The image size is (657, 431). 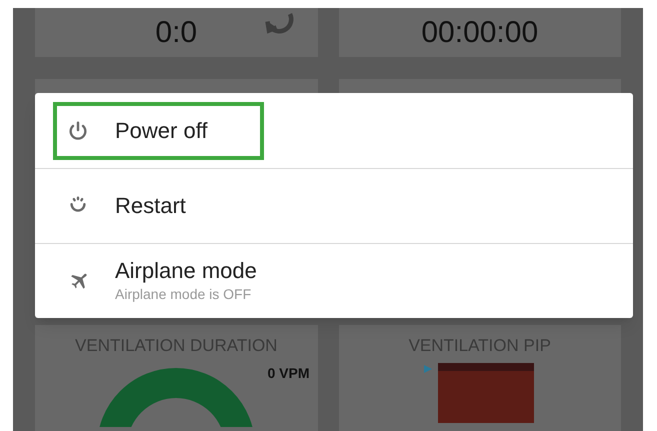 What do you see at coordinates (479, 33) in the screenshot?
I see `stat-value: 00:00:00` at bounding box center [479, 33].